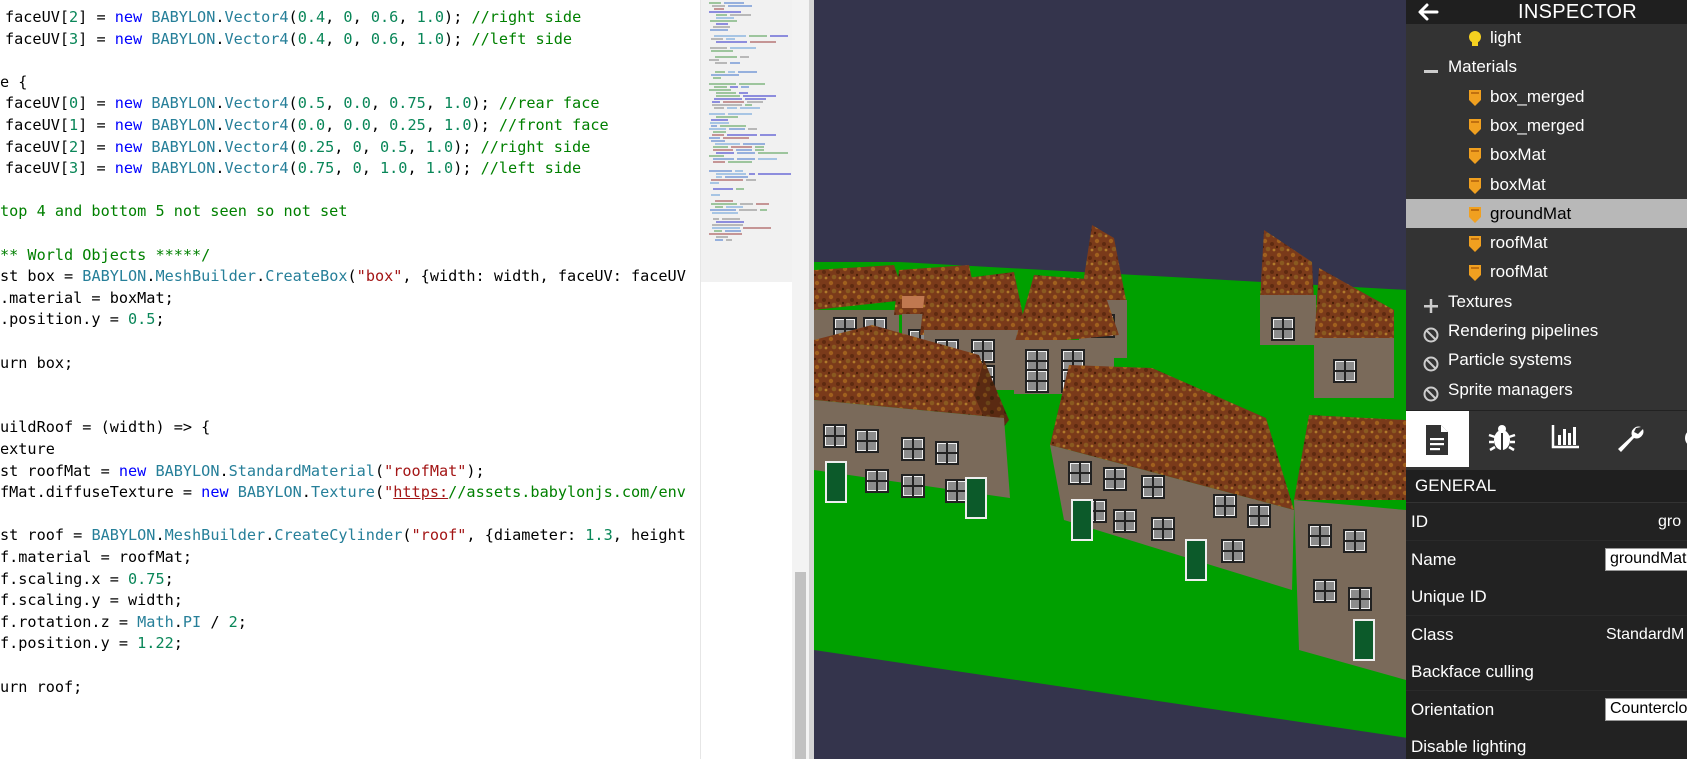  Describe the element at coordinates (87, 298) in the screenshot. I see `code-line: .material = boxMat;` at that location.